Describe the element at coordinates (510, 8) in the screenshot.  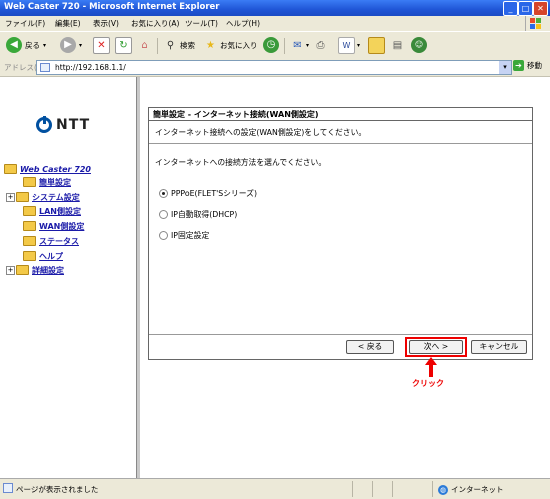
I see `minimize-button: _` at that location.